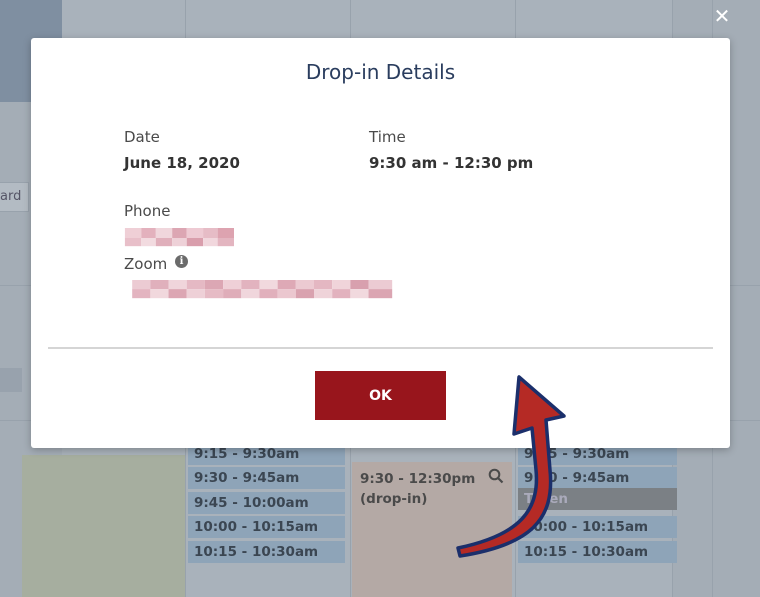  What do you see at coordinates (103, 526) in the screenshot?
I see `available-day-block` at bounding box center [103, 526].